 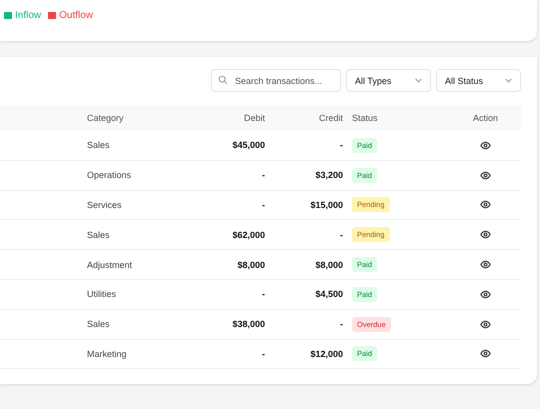 I want to click on amount-cell: $45,000, so click(x=248, y=145).